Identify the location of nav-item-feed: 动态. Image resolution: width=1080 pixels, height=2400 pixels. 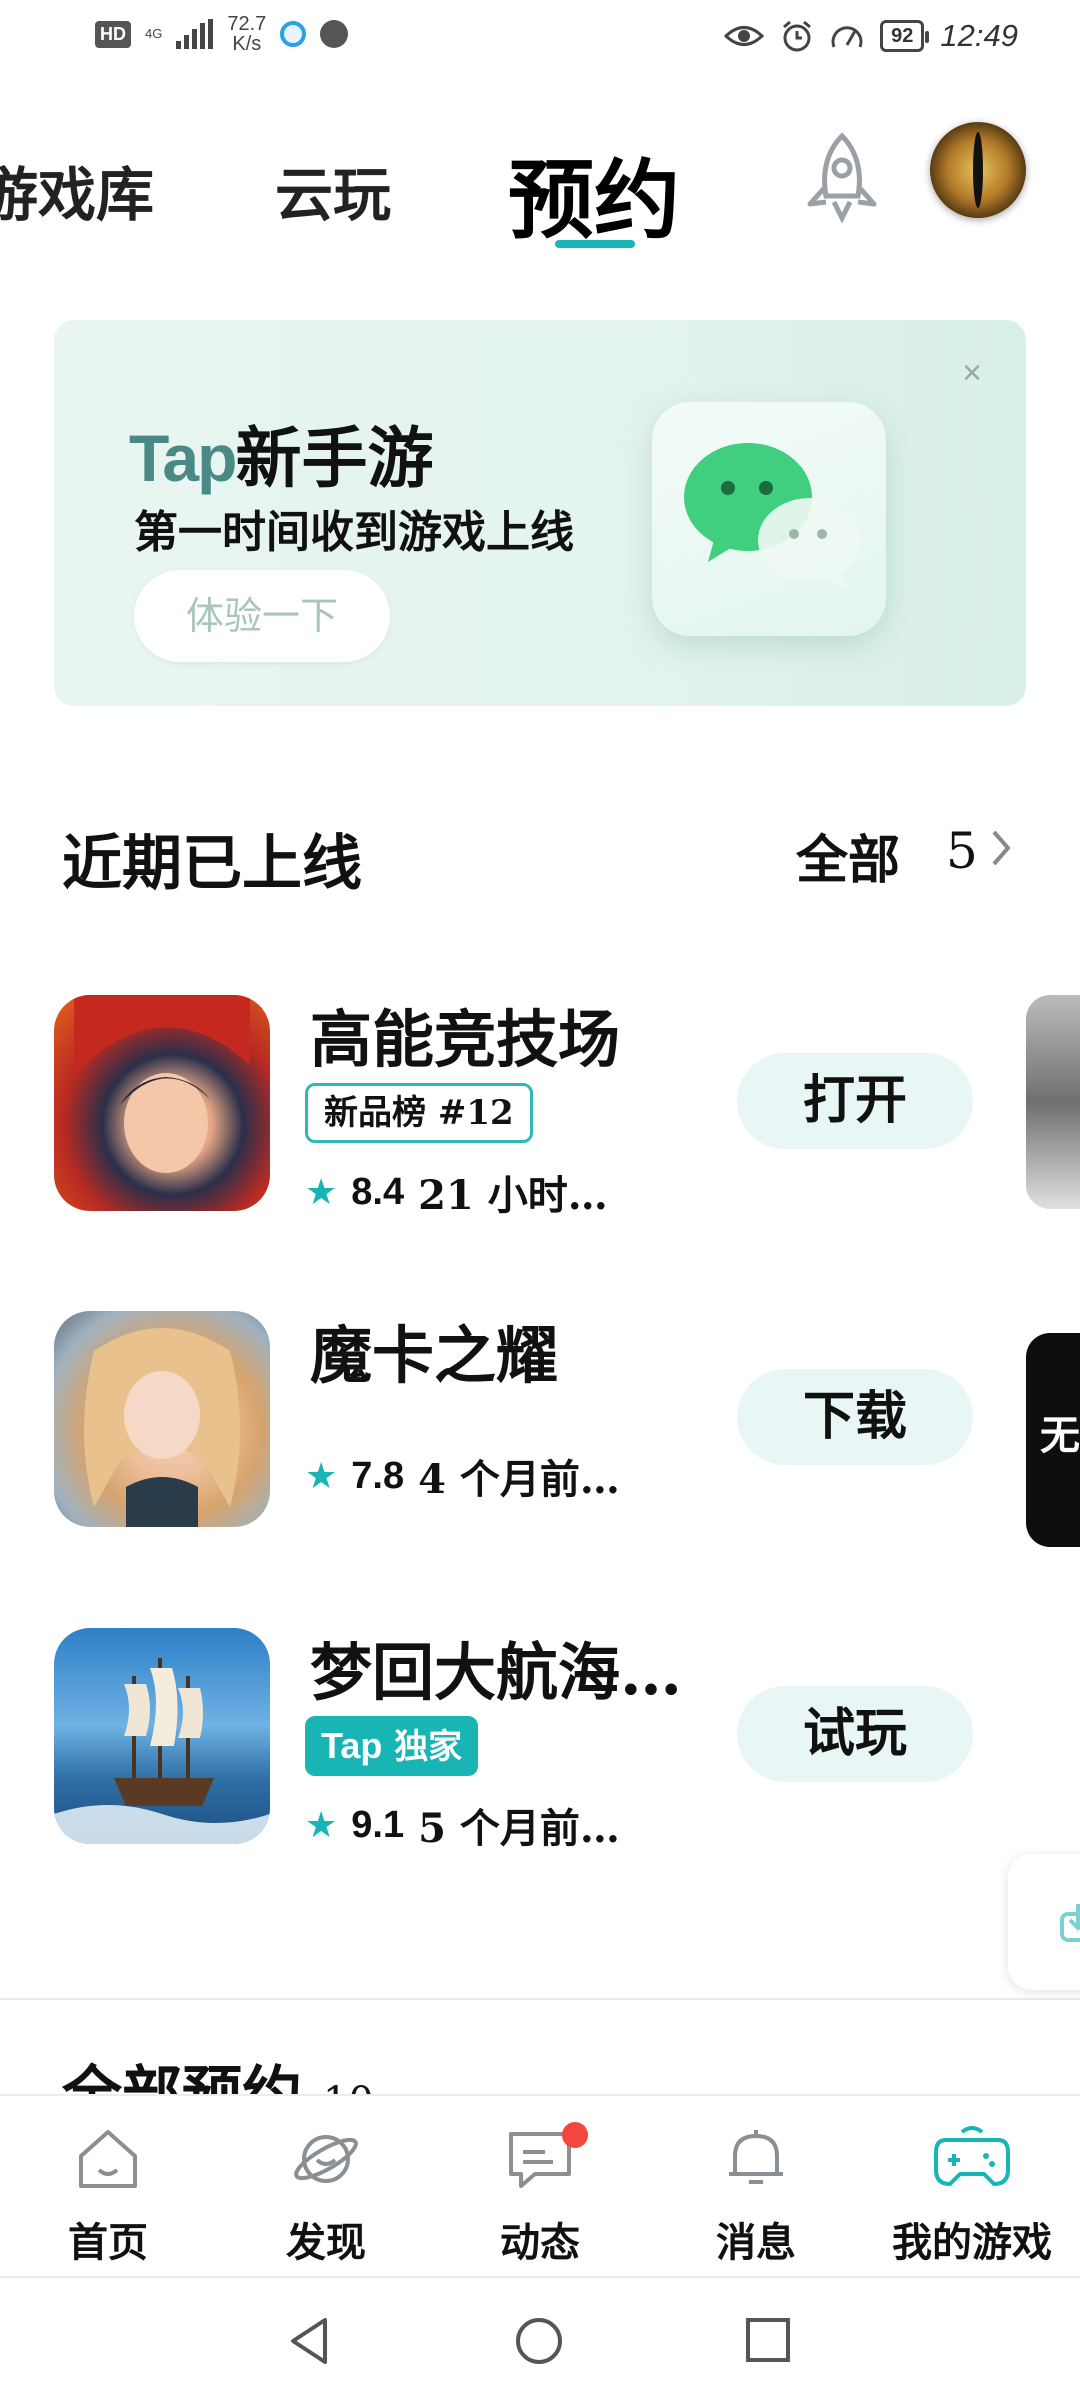
(540, 2195).